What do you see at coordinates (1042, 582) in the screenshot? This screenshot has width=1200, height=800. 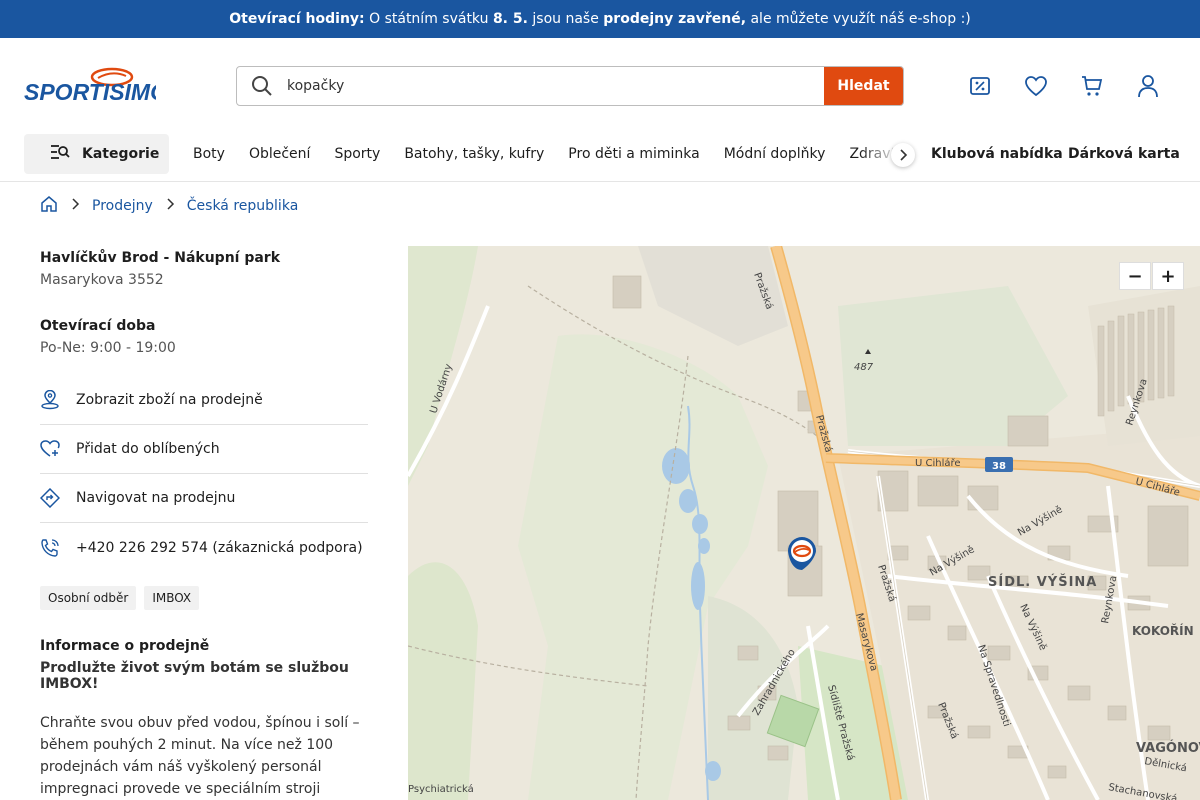 I see `map-label: SÍDL. VÝŠINA` at bounding box center [1042, 582].